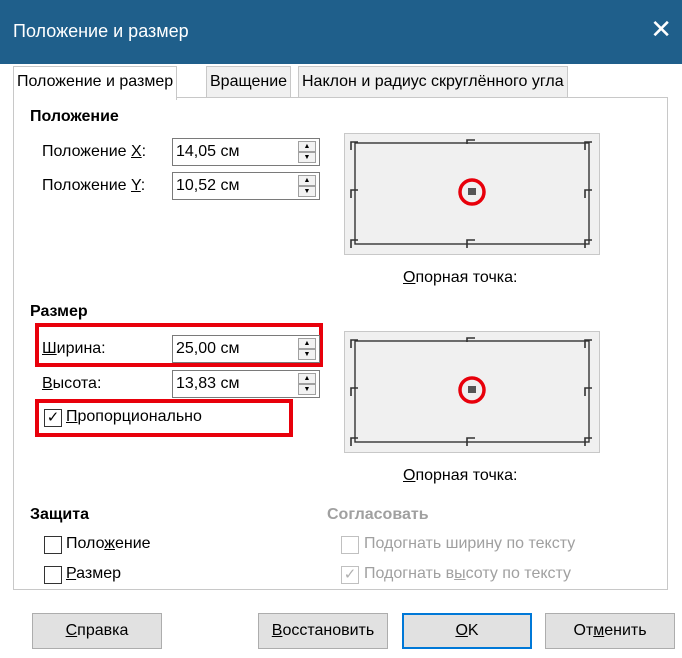  I want to click on tab-position-size: Положение и размер, so click(95, 83).